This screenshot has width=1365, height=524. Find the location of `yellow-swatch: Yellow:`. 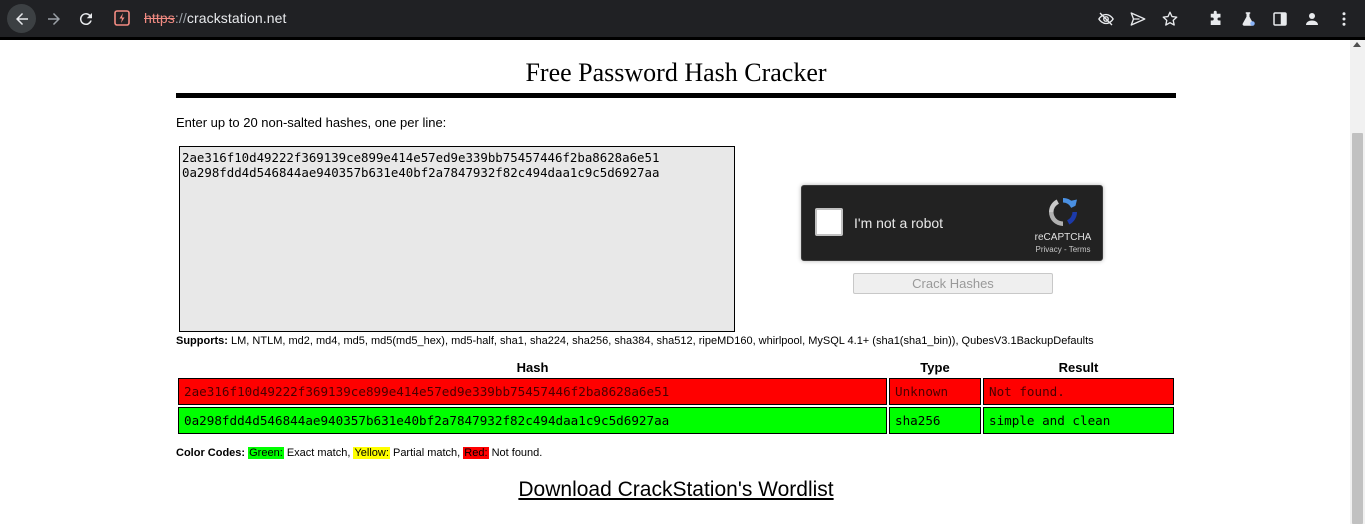

yellow-swatch: Yellow: is located at coordinates (371, 453).